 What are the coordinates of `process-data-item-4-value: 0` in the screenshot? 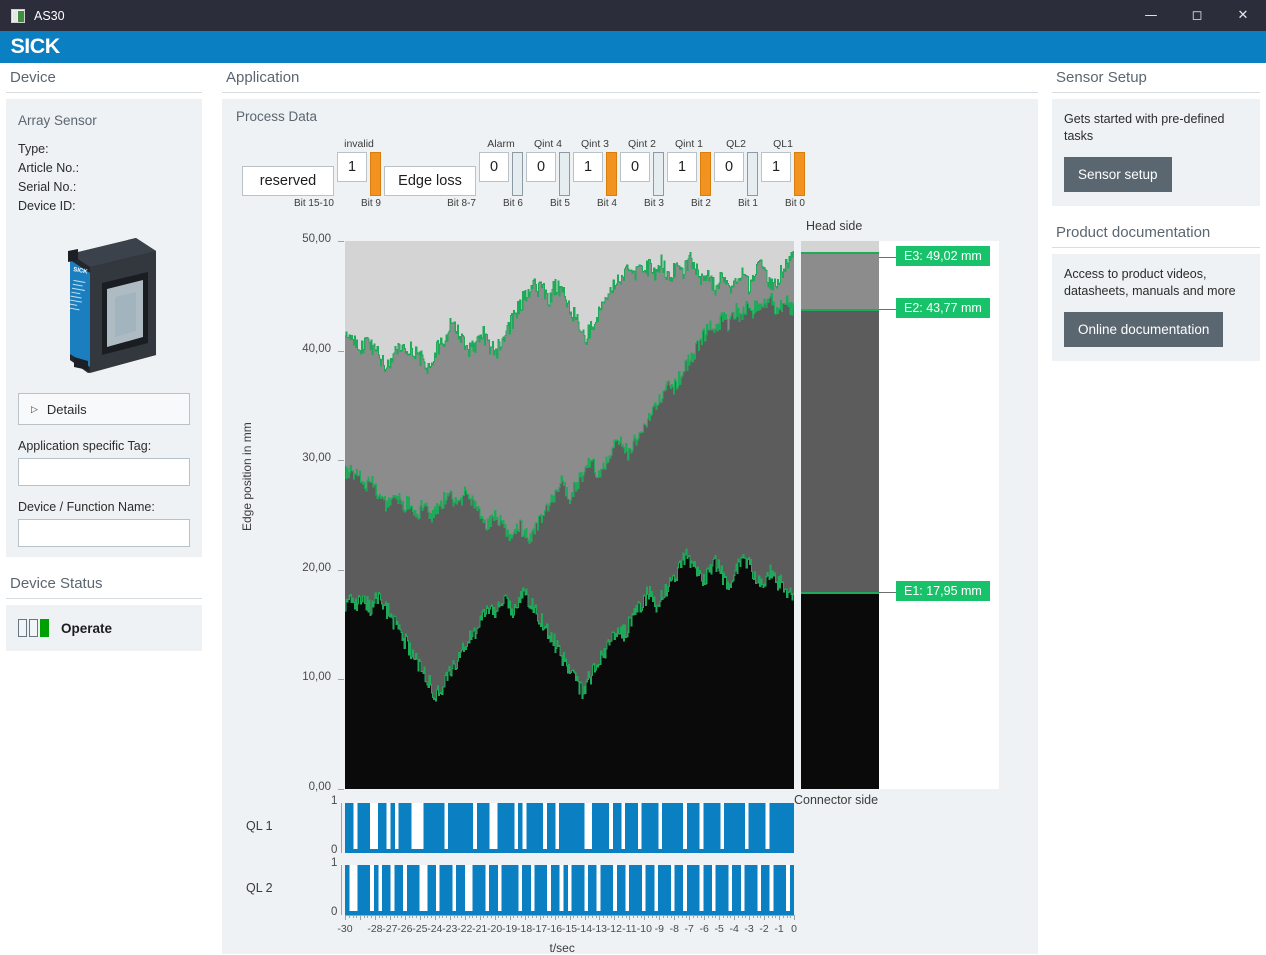 It's located at (541, 167).